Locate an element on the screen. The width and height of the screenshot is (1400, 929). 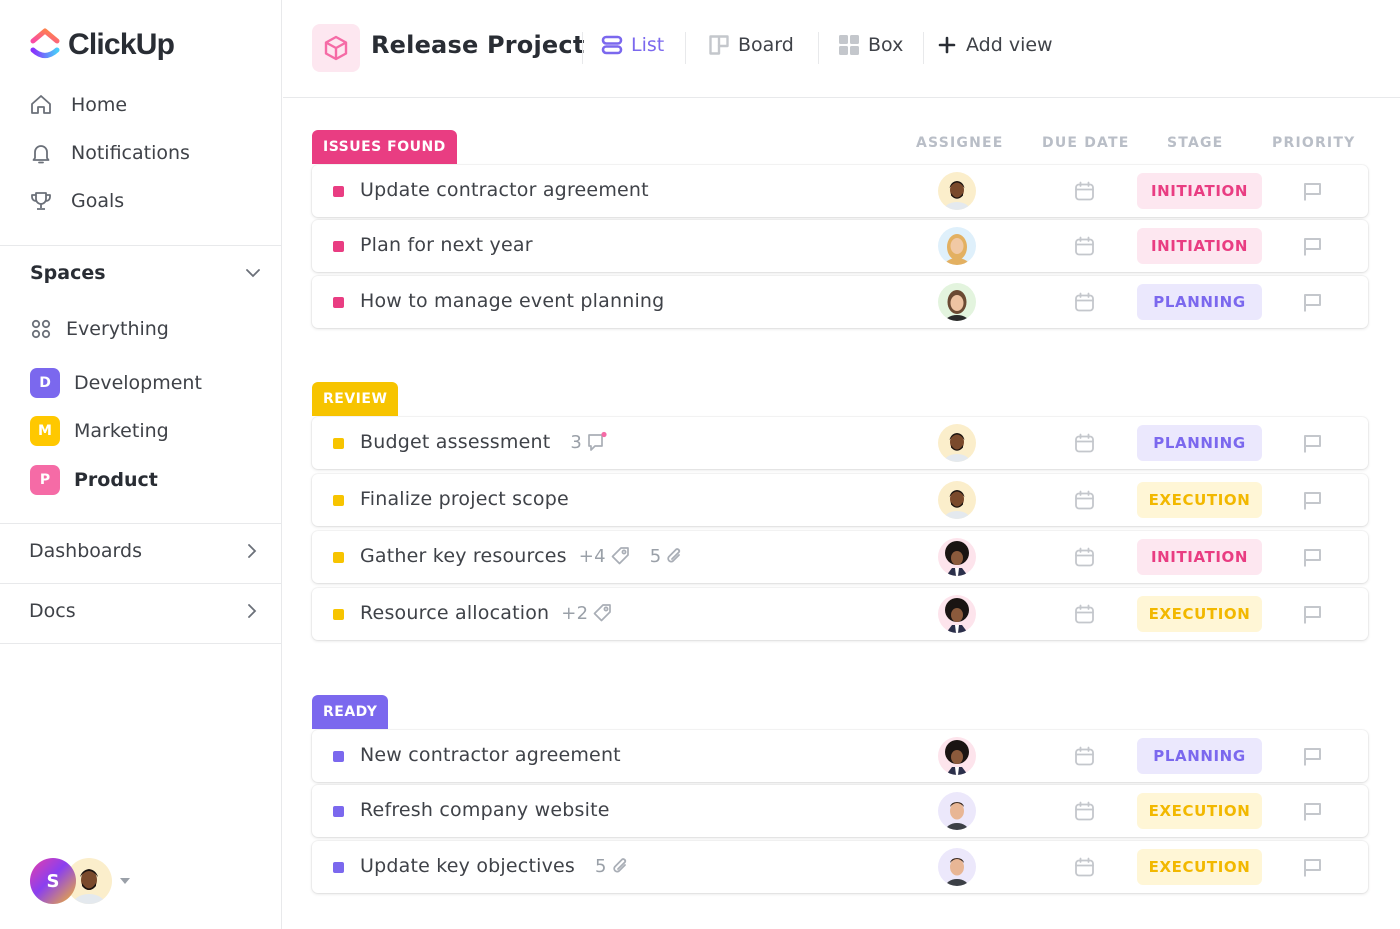
group-issues-found: ISSUES FOUND is located at coordinates (384, 147).